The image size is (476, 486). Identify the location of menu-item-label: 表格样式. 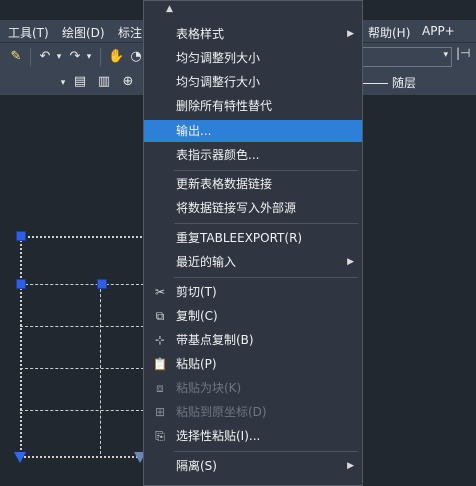
(200, 34).